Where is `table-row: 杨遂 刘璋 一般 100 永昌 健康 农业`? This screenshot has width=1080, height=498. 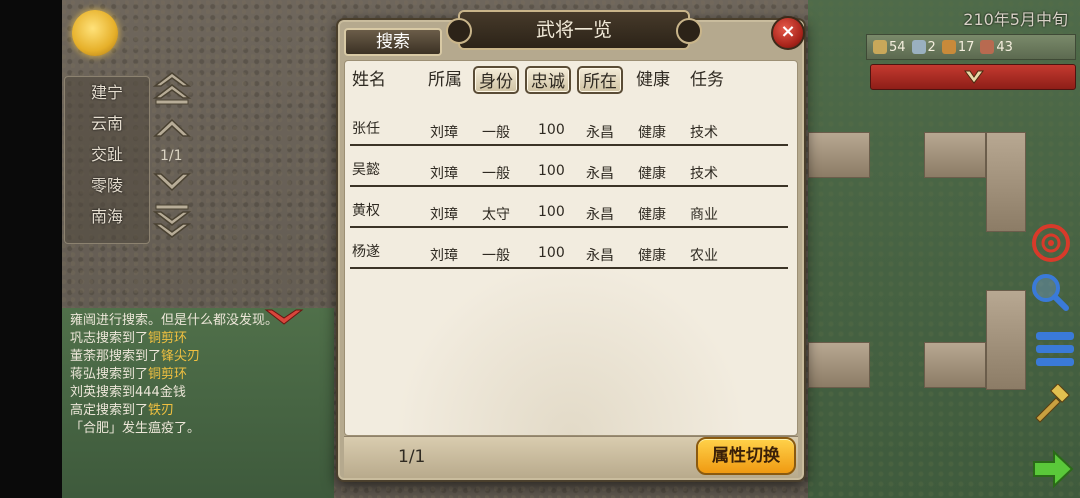
table-row: 杨遂 刘璋 一般 100 永昌 健康 农业 is located at coordinates (569, 255).